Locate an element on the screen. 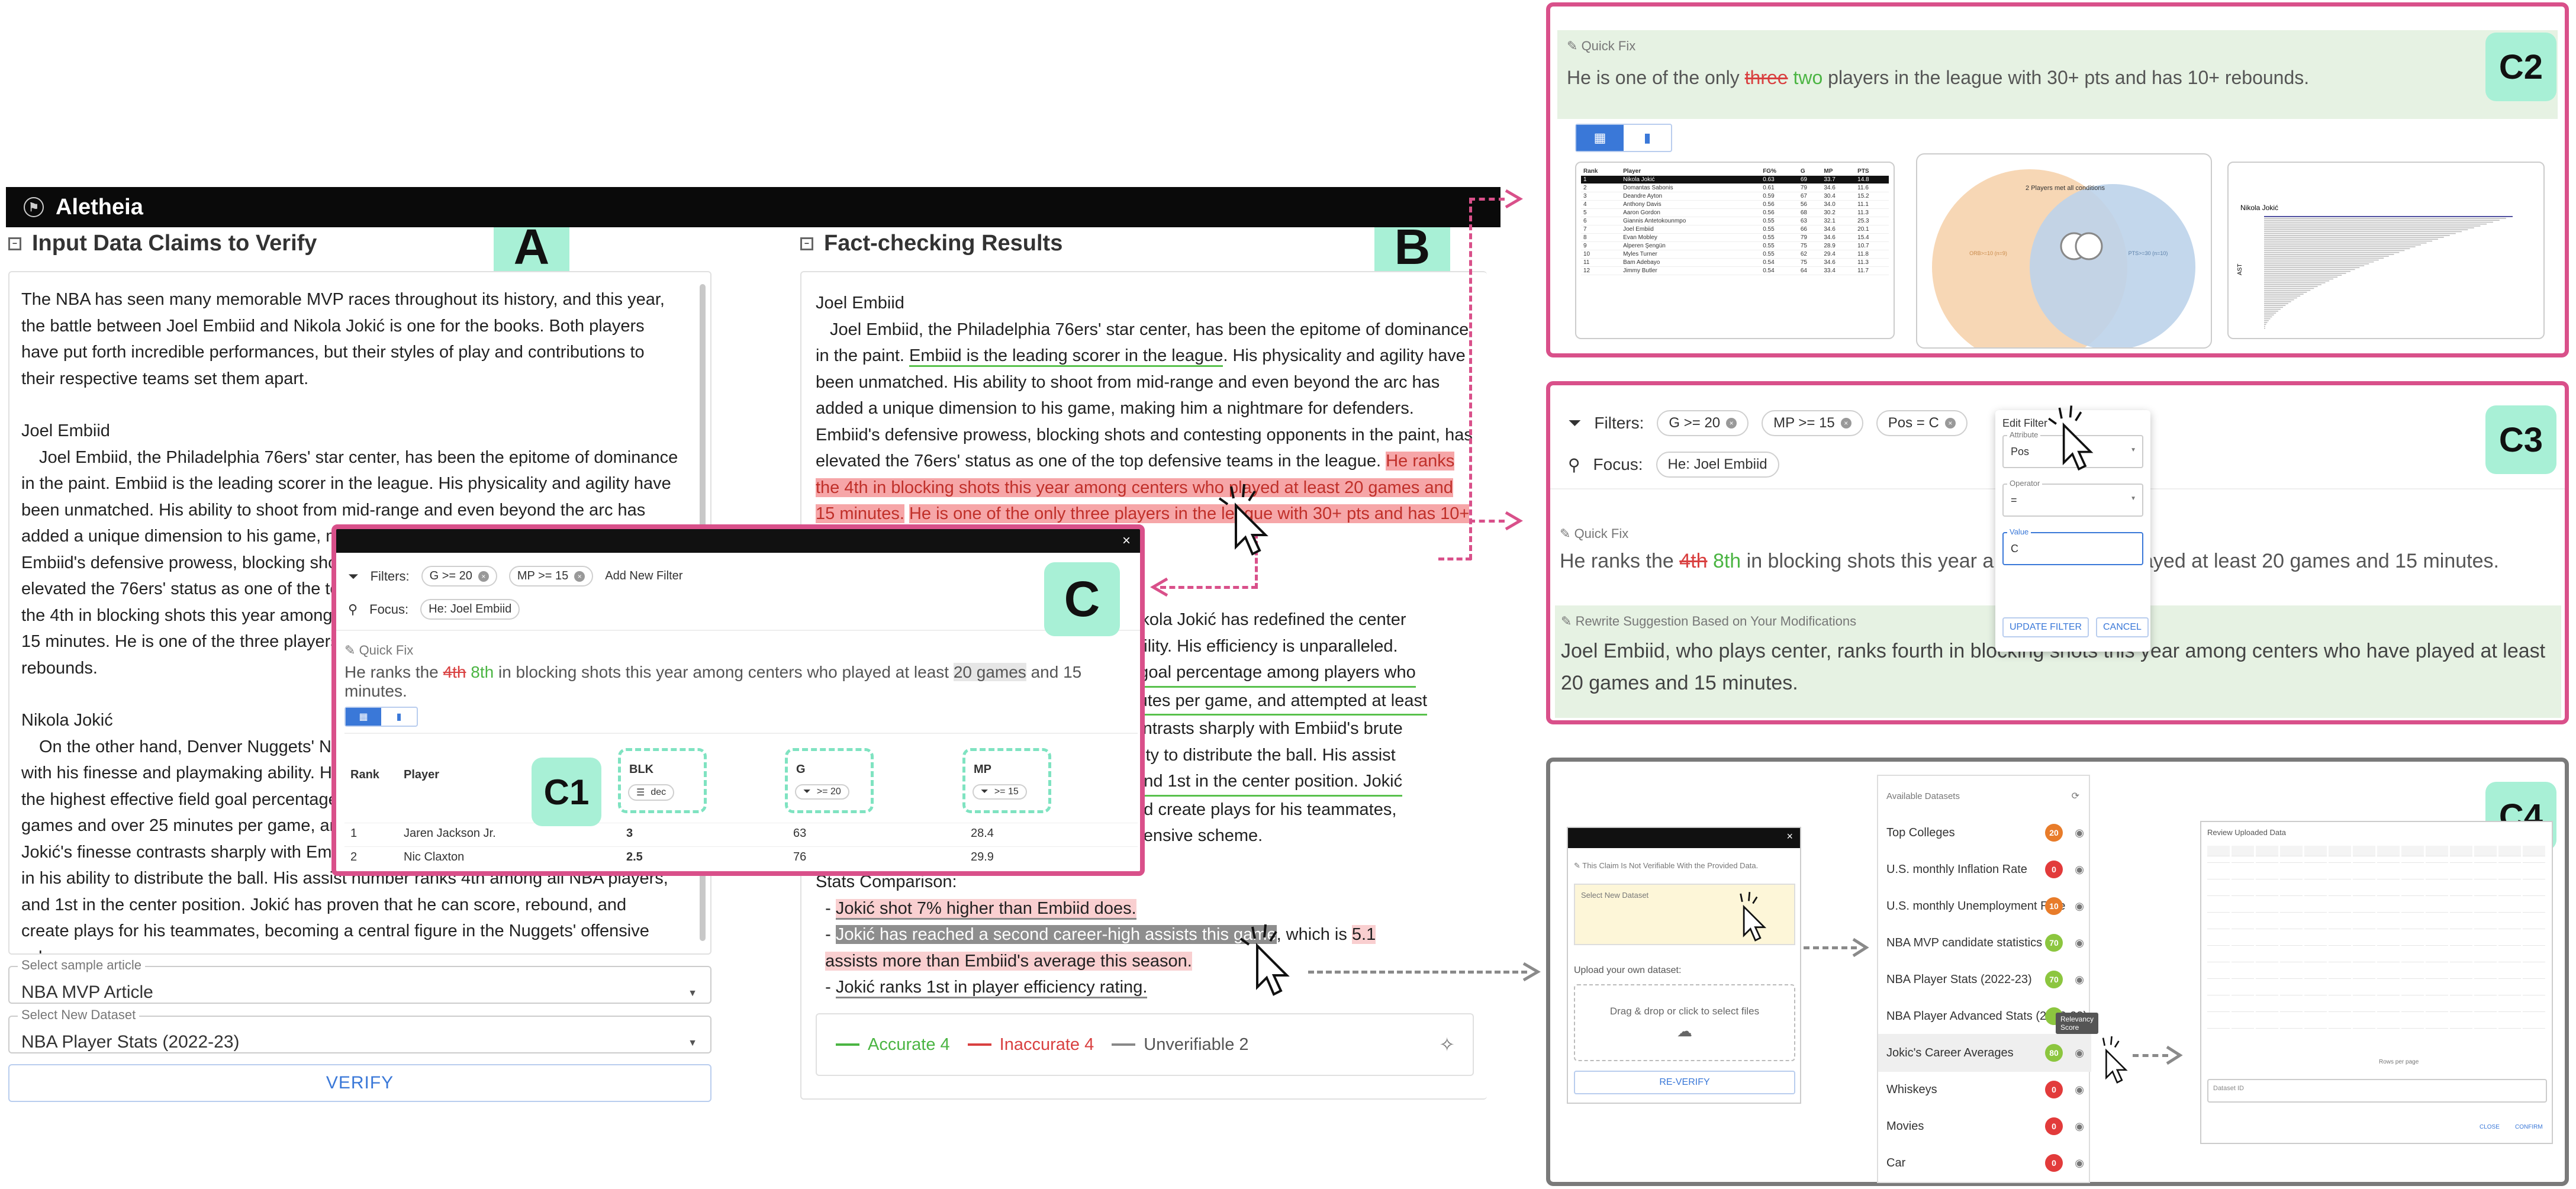  col-g-header: G ⏷ >= 20 is located at coordinates (830, 780).